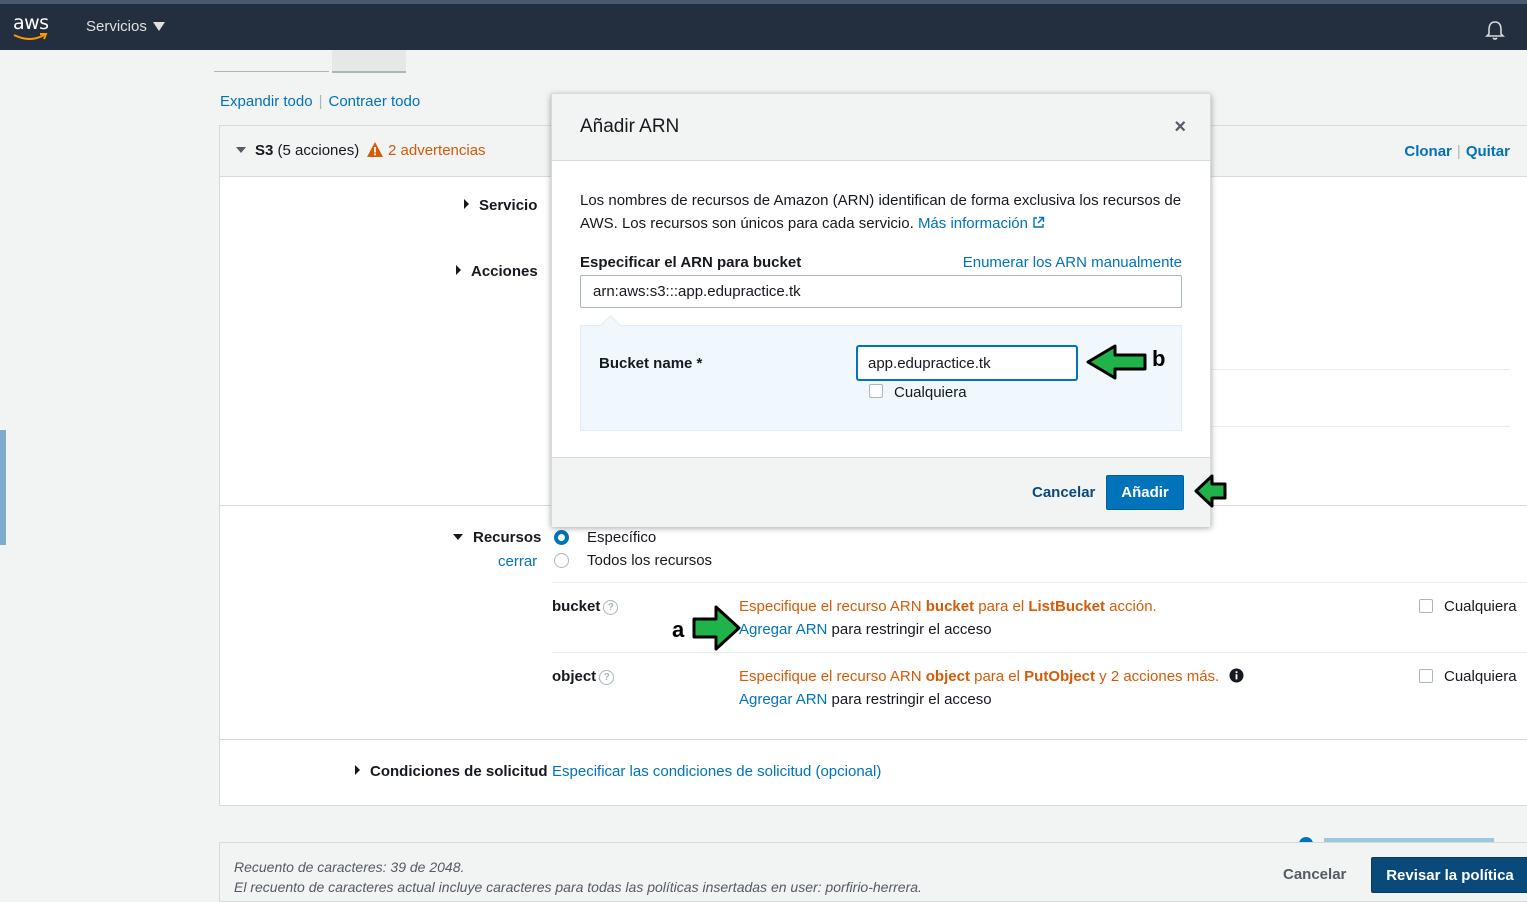 Image resolution: width=1527 pixels, height=902 pixels. What do you see at coordinates (507, 537) in the screenshot?
I see `section-resources-label: Recursos` at bounding box center [507, 537].